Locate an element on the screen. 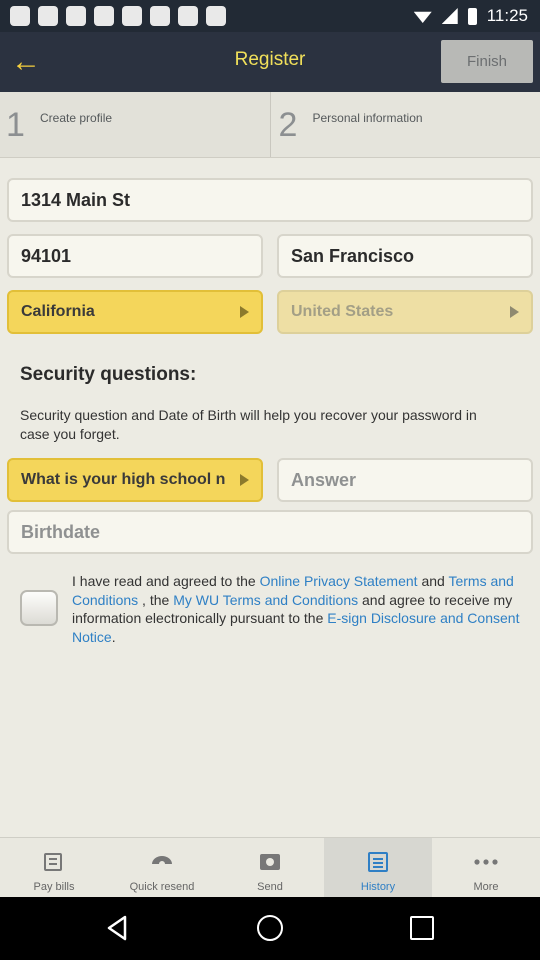 This screenshot has width=540, height=960. agreement-text-part: , the is located at coordinates (156, 599).